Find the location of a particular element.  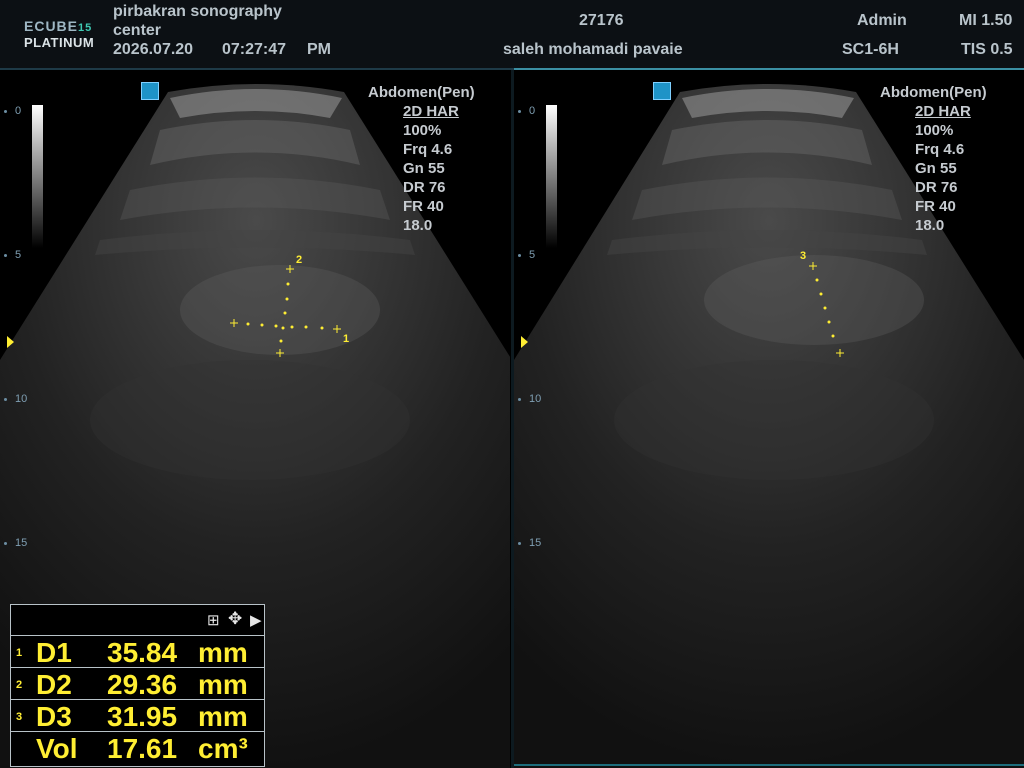

measurement-index: 3 is located at coordinates (19, 717).